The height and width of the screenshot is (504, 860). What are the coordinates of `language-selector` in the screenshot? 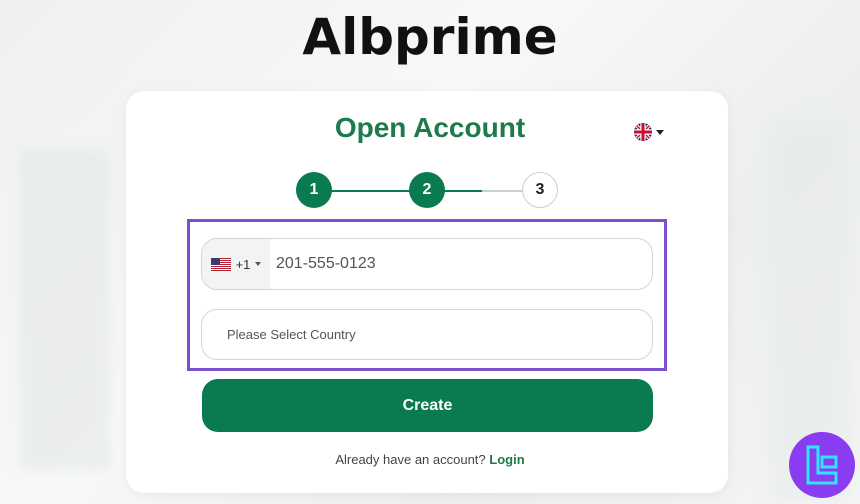 It's located at (649, 132).